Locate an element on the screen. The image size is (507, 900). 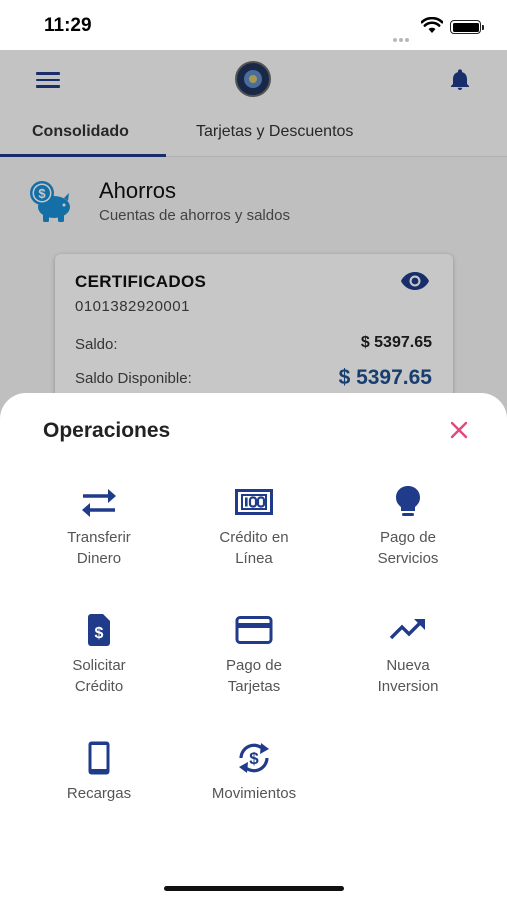
cellular-signal-icon is located at coordinates (404, 44).